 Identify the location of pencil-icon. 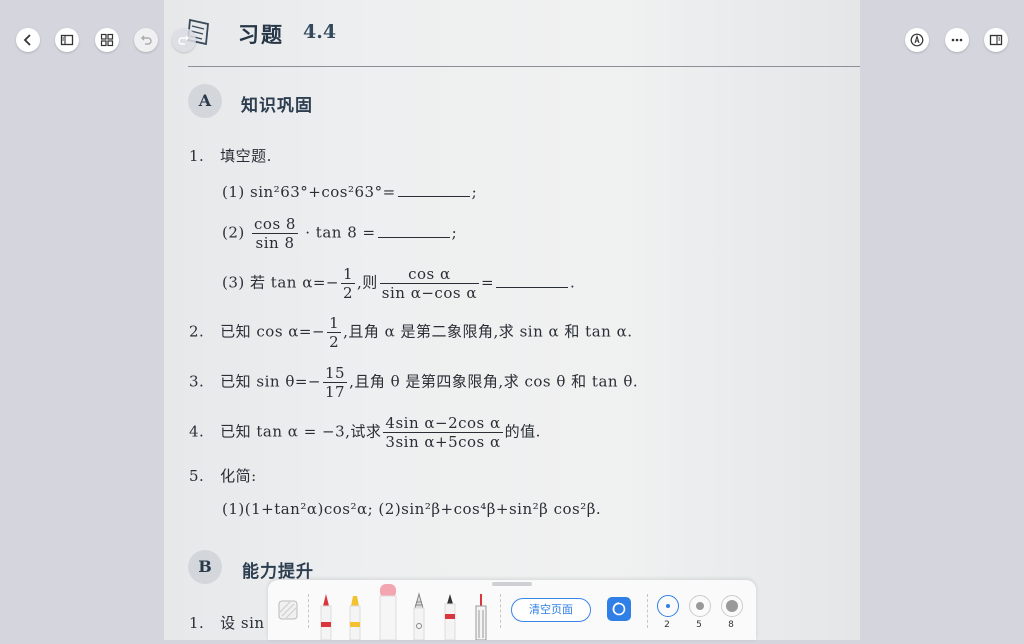
(419, 616).